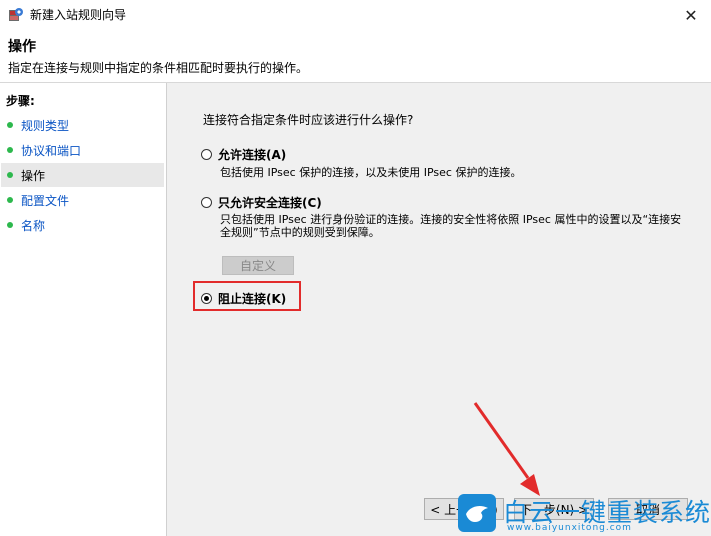  I want to click on allow-secure-connection-radio: 只允许安全连接(C), so click(261, 202).